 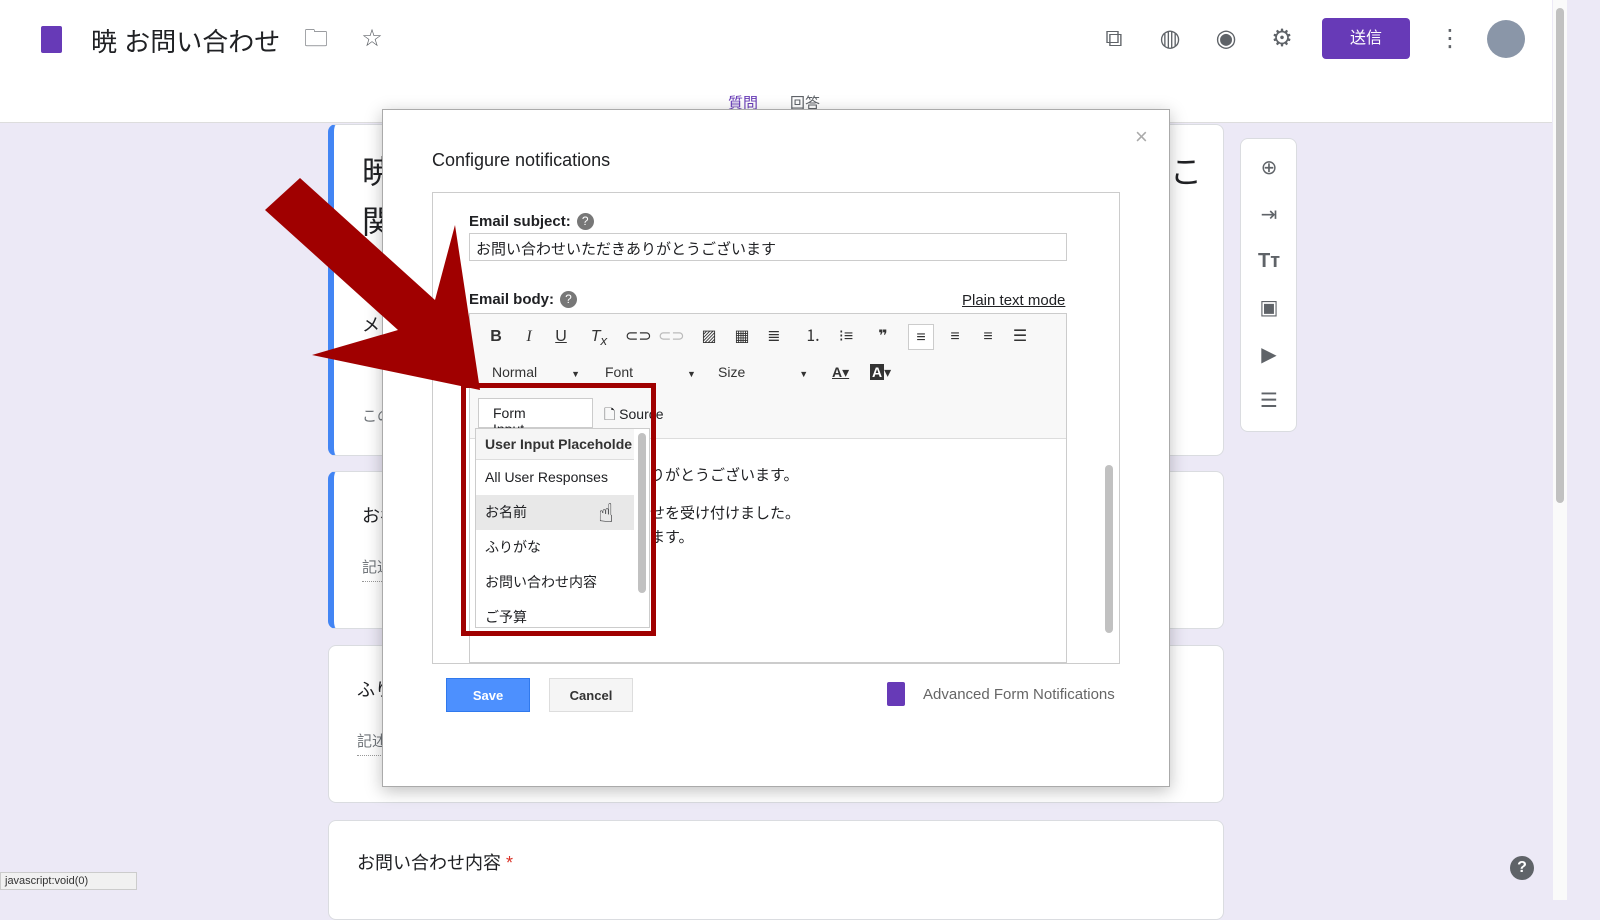 I want to click on content-scrollbar, so click(x=1109, y=549).